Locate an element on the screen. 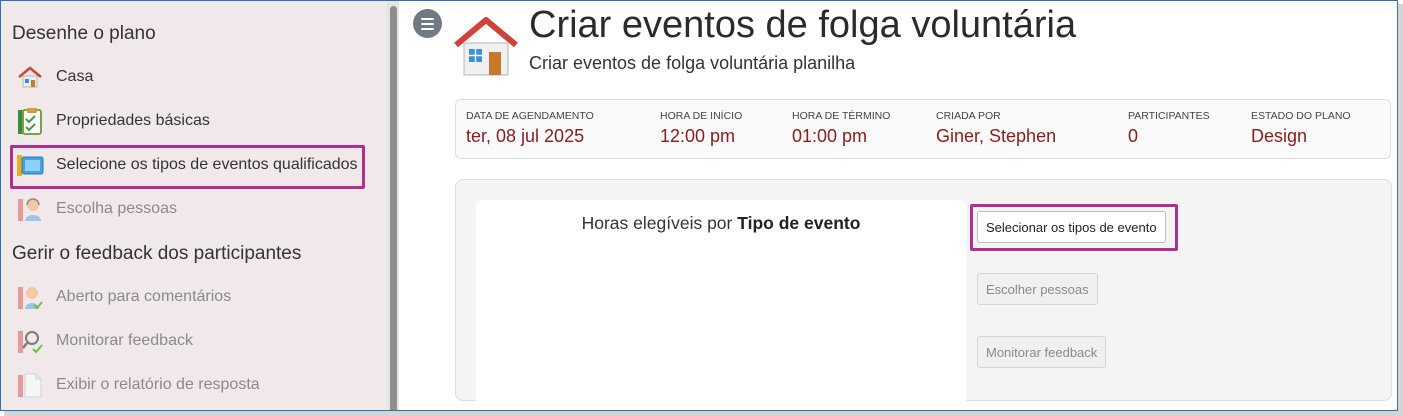 Image resolution: width=1403 pixels, height=416 pixels. sidebar-item-monitorar-feedback: Monitorar feedback is located at coordinates (186, 341).